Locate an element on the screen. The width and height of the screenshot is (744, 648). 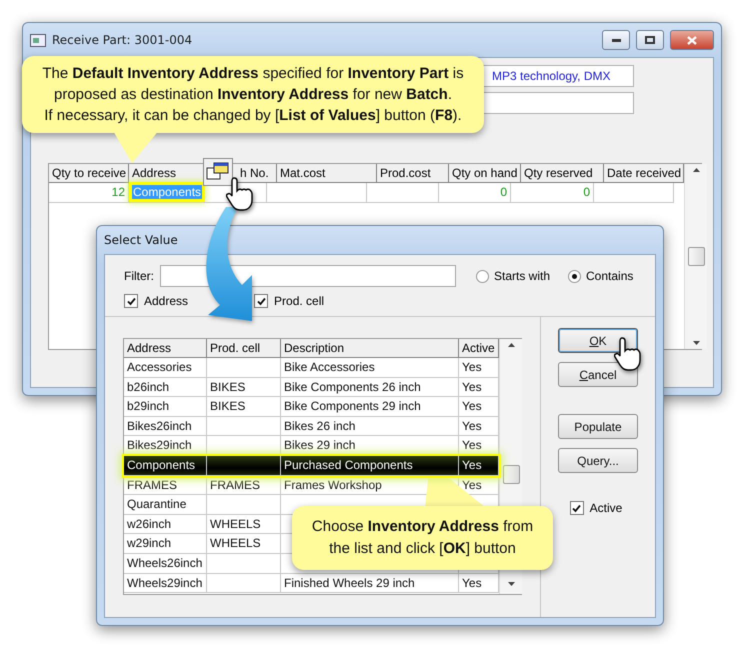
column-header: Qty on hand is located at coordinates (485, 173).